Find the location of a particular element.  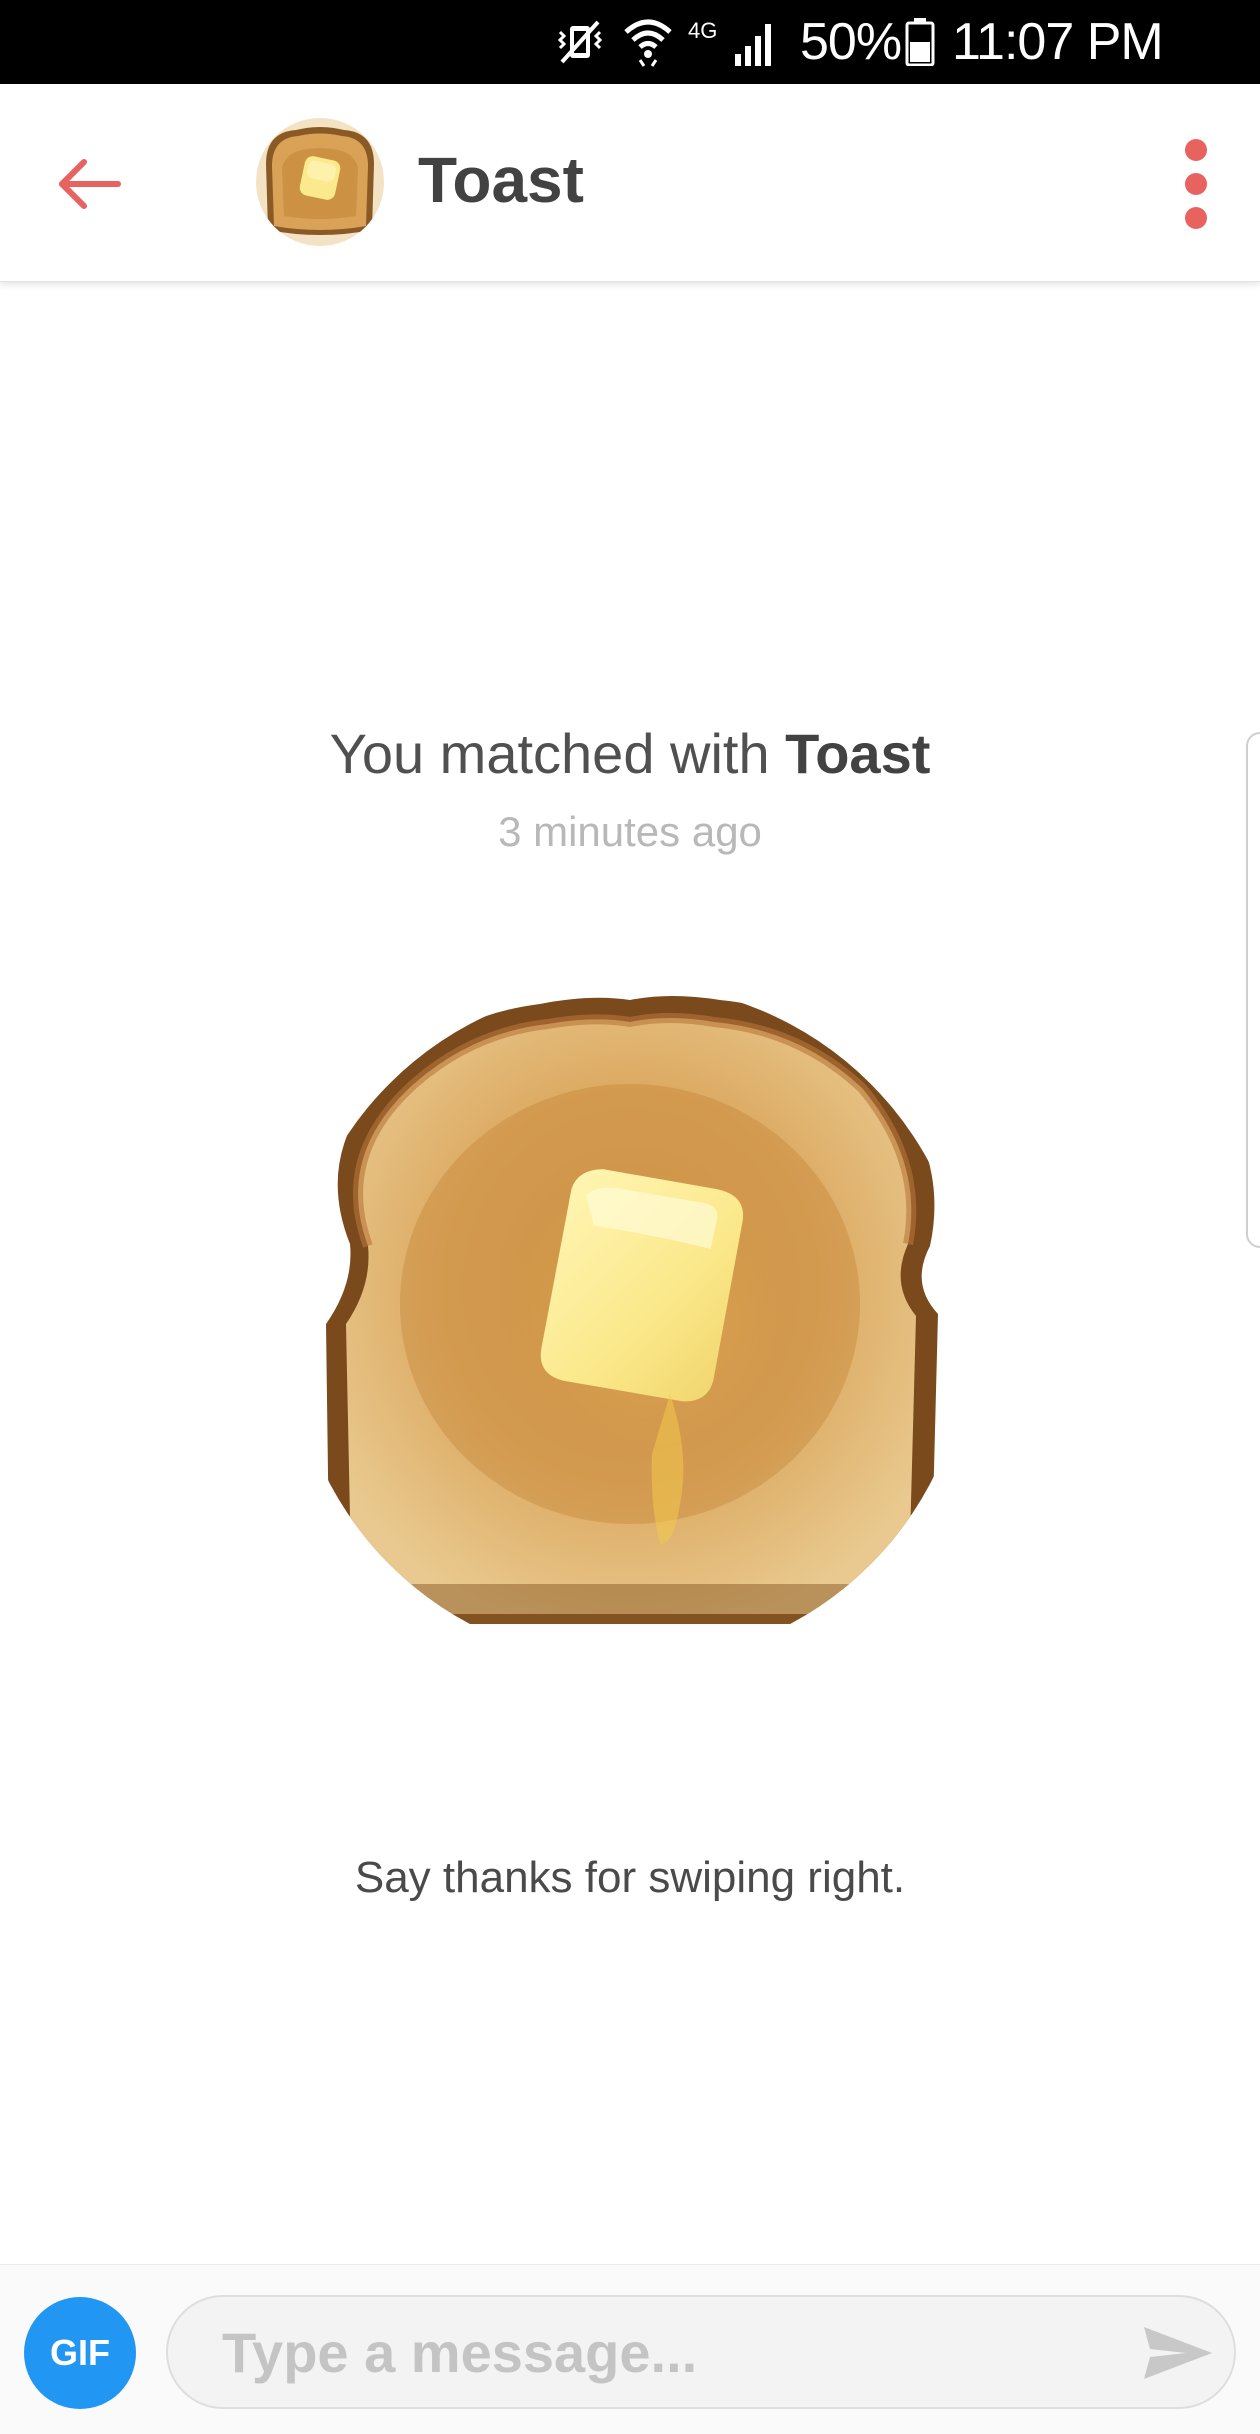

battery-icon is located at coordinates (920, 42).